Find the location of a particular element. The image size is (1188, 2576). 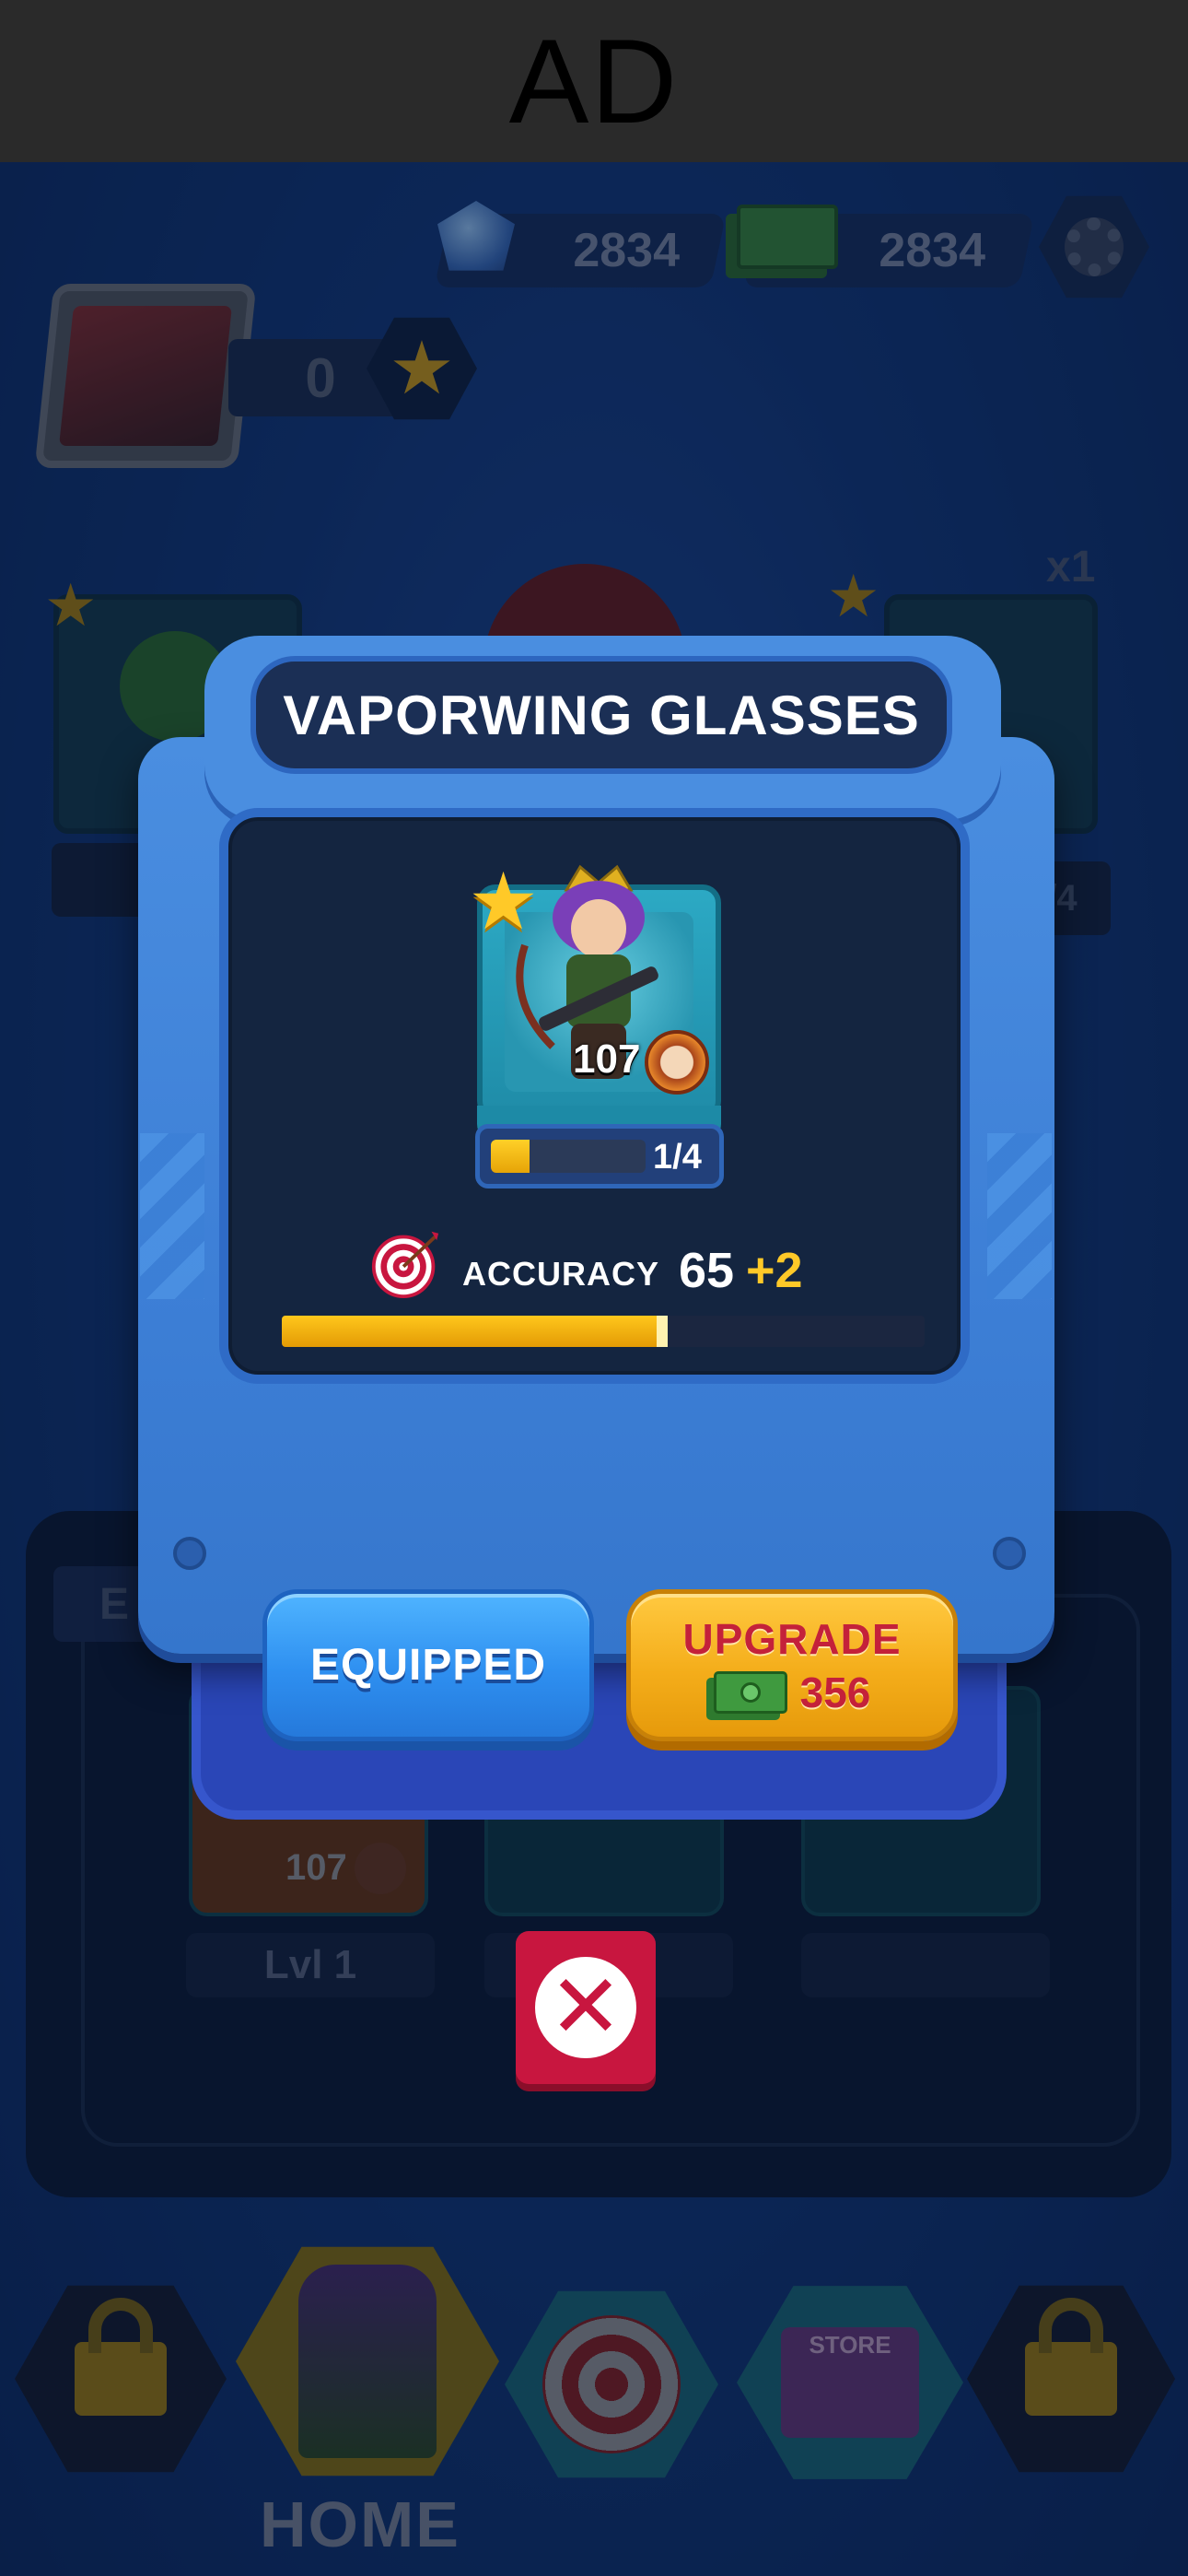

close-icon-bg: ✕ is located at coordinates (585, 2008).